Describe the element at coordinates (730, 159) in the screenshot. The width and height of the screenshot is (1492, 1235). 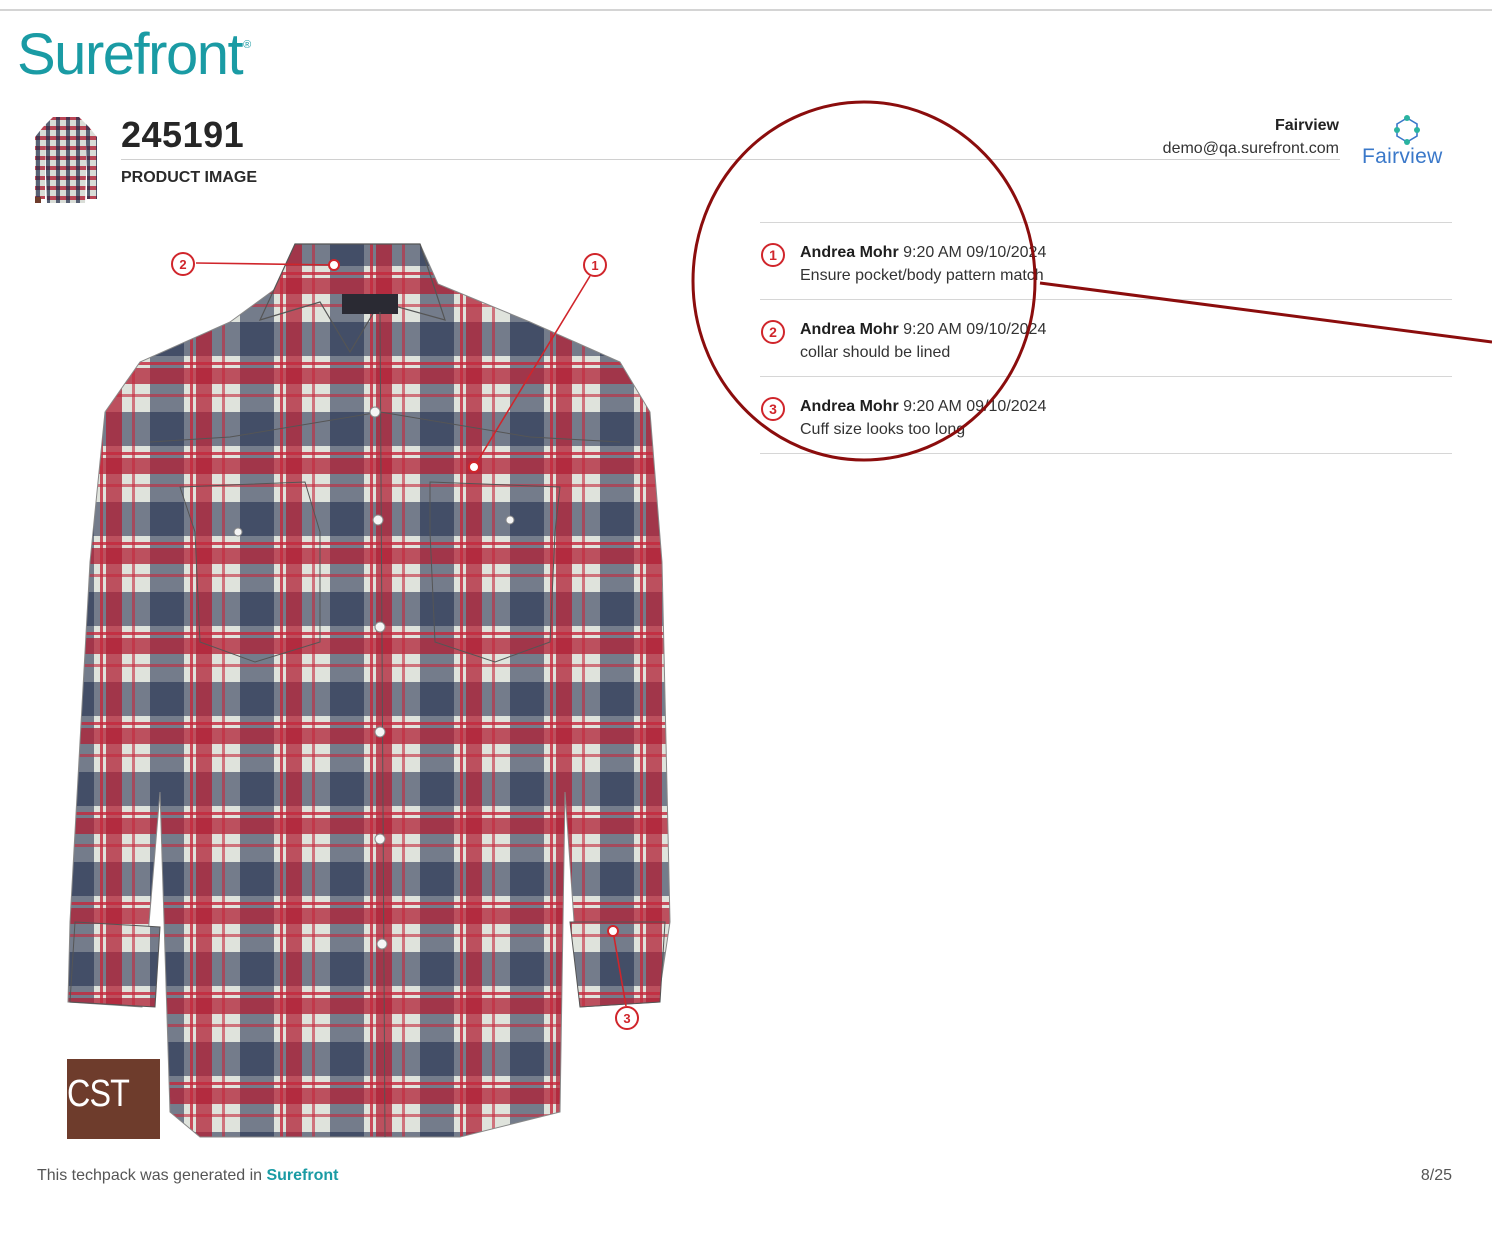
I see `header-divider` at that location.